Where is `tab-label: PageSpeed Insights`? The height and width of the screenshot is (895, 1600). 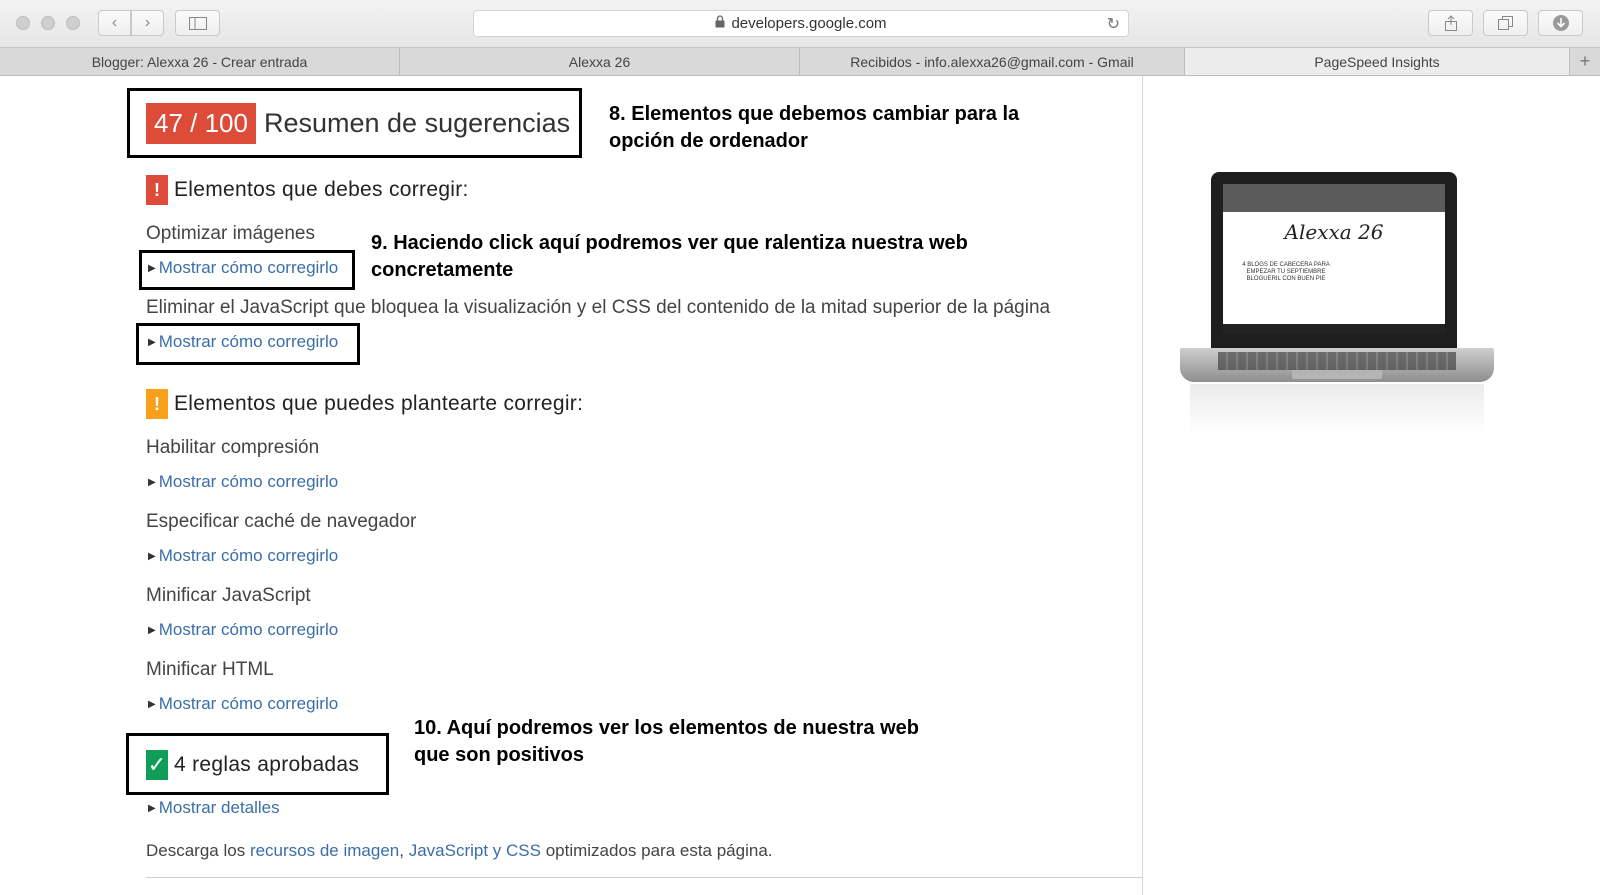 tab-label: PageSpeed Insights is located at coordinates (1377, 61).